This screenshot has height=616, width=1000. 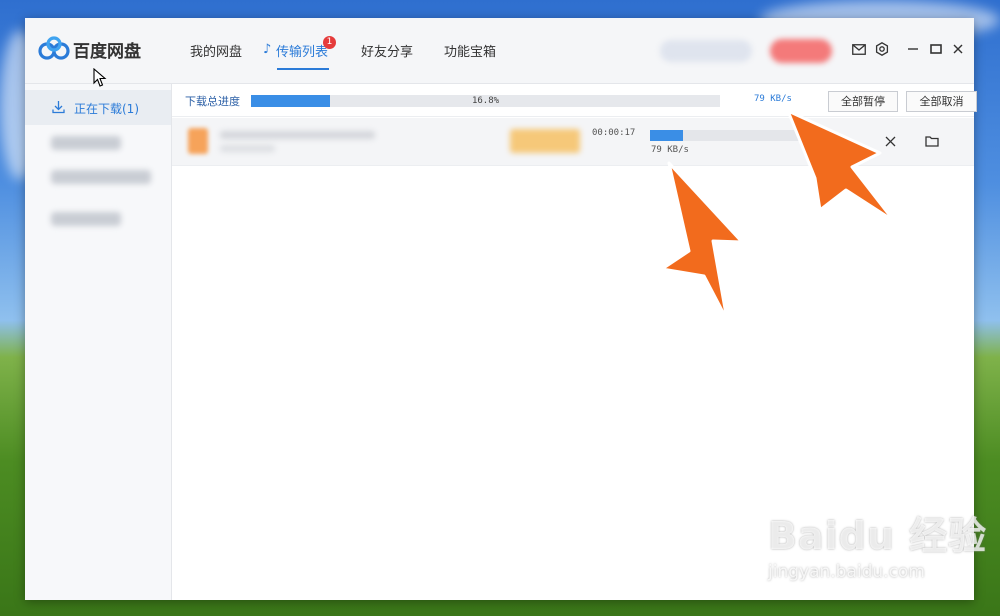 What do you see at coordinates (212, 101) in the screenshot?
I see `total-progress-label: 下载总进度` at bounding box center [212, 101].